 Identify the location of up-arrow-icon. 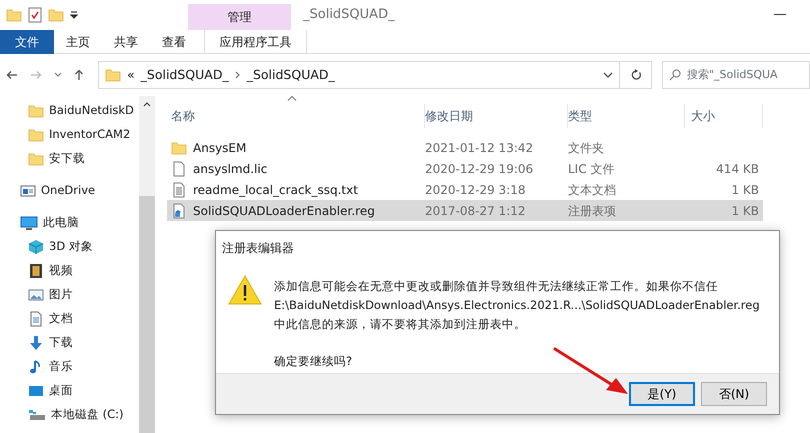
(79, 75).